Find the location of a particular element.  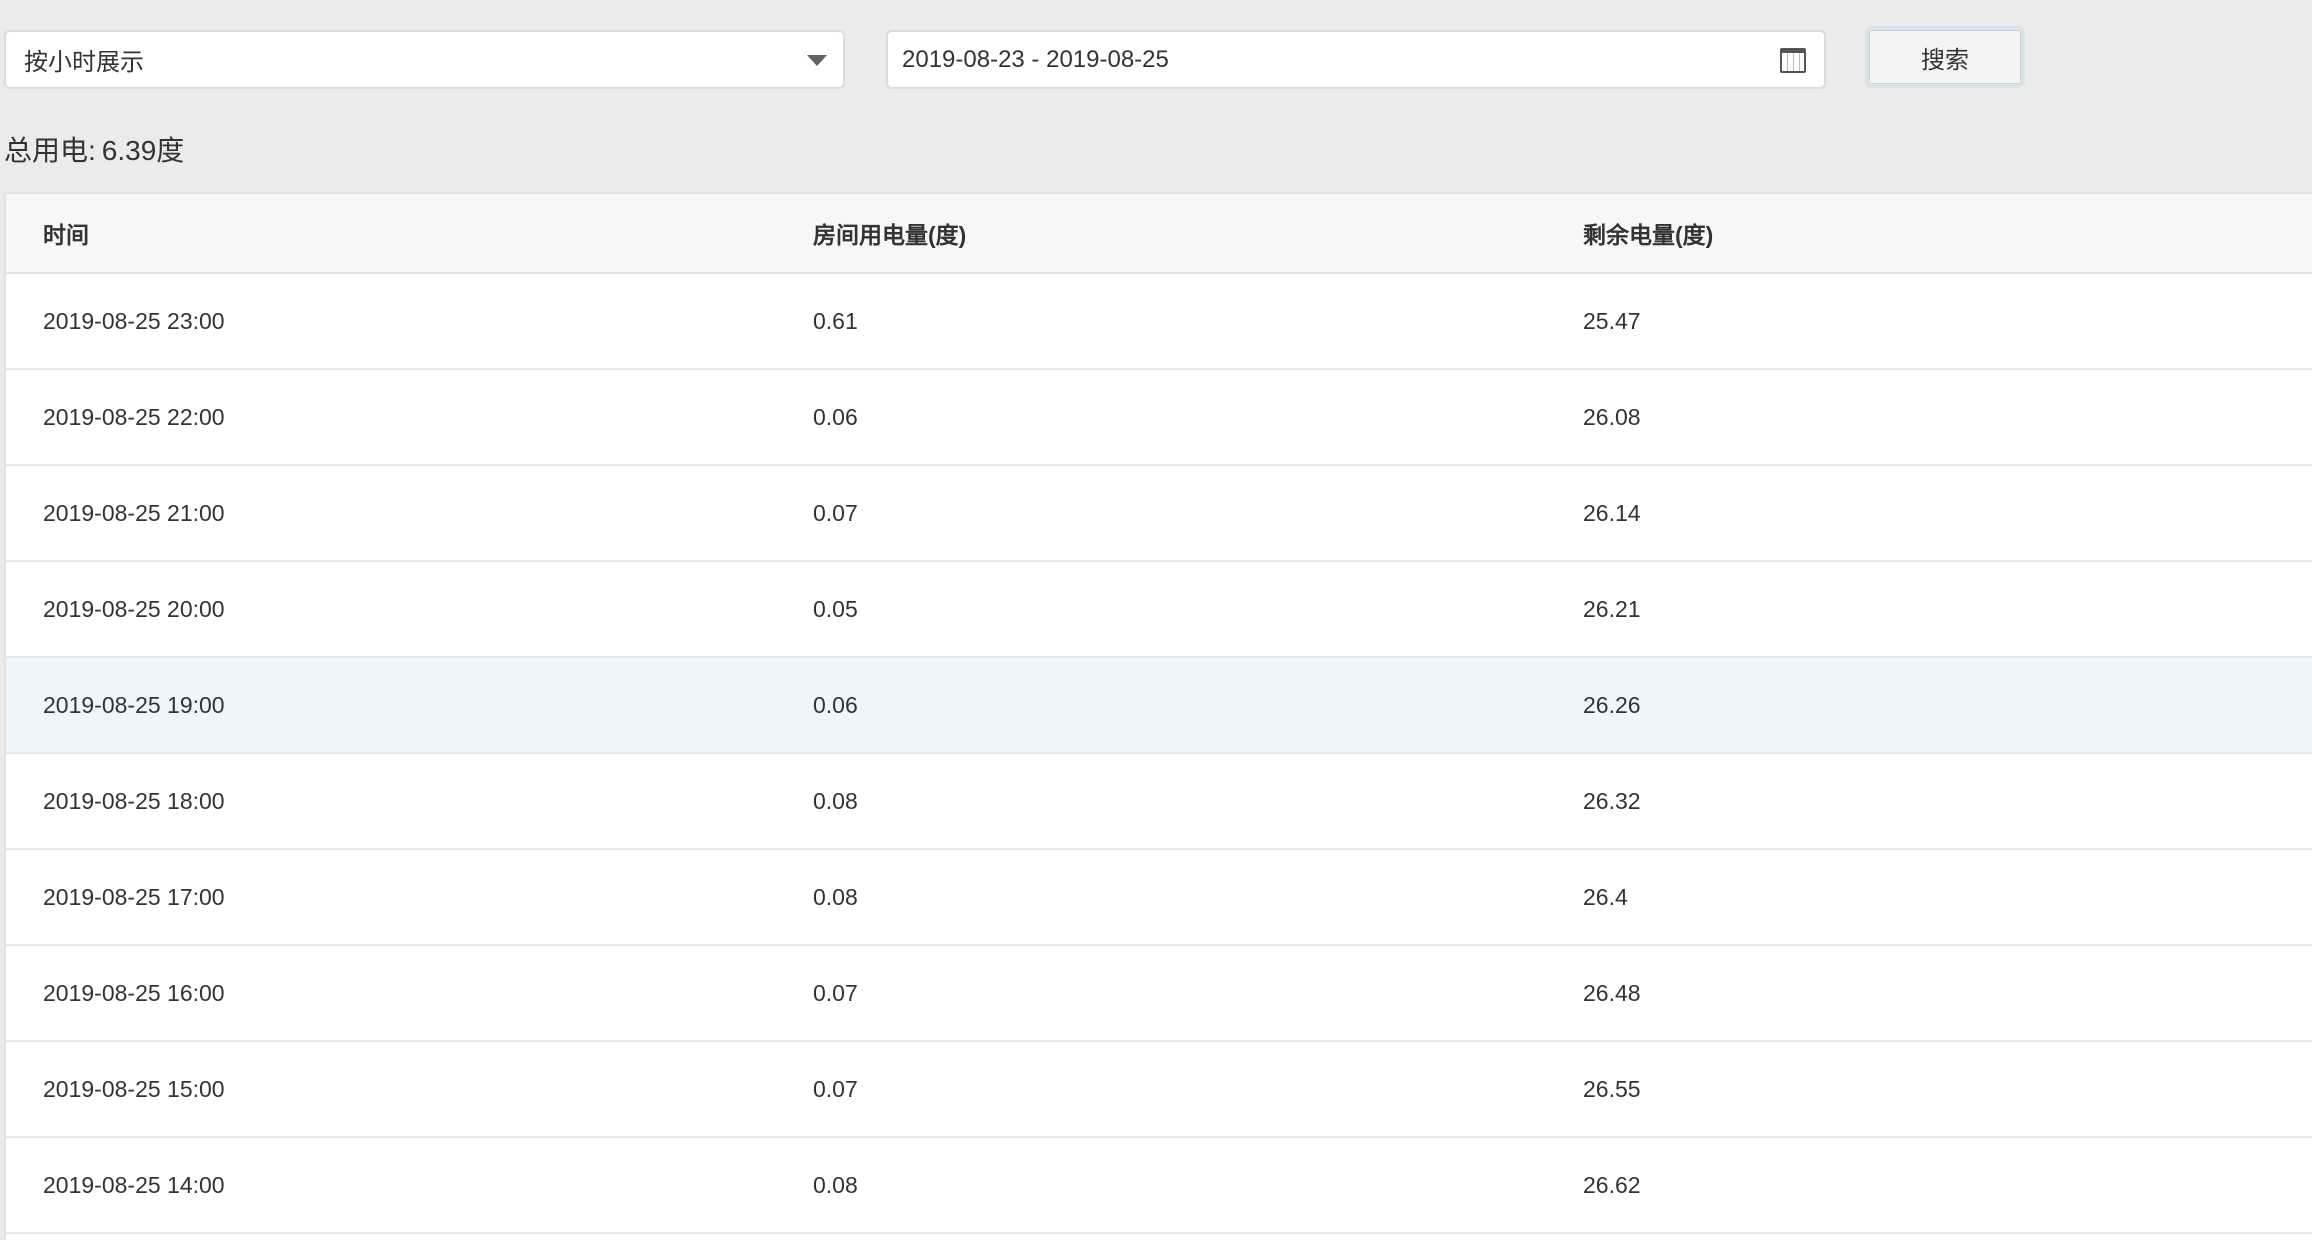

cell-time: 2019-08-25 16:00 is located at coordinates (134, 992).